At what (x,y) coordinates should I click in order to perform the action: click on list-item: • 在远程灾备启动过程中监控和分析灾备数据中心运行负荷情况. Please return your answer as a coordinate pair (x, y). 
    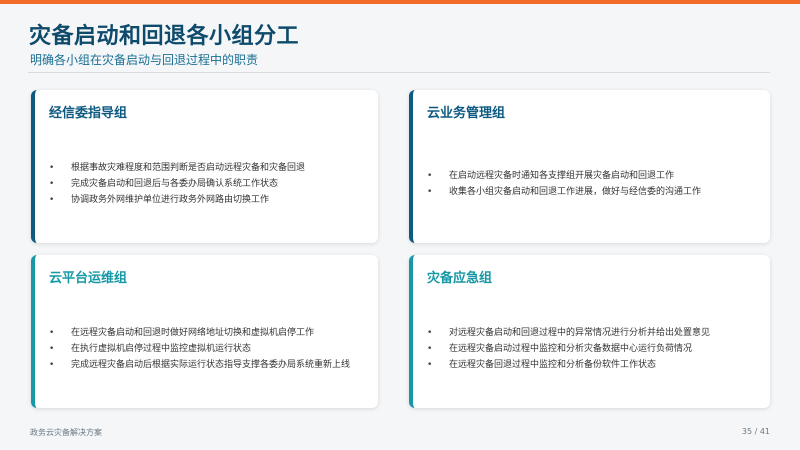
    Looking at the image, I should click on (594, 349).